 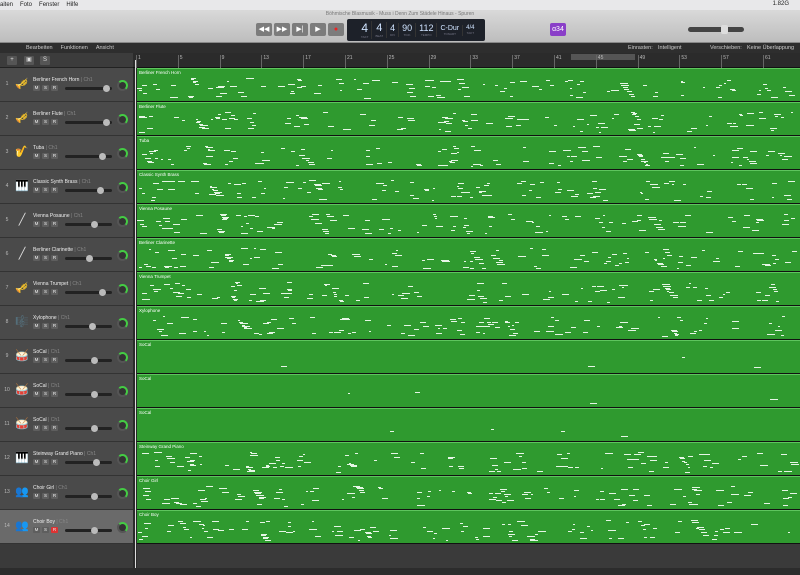 I want to click on track-name: Vienna Posaune | Ch1, so click(x=58, y=216).